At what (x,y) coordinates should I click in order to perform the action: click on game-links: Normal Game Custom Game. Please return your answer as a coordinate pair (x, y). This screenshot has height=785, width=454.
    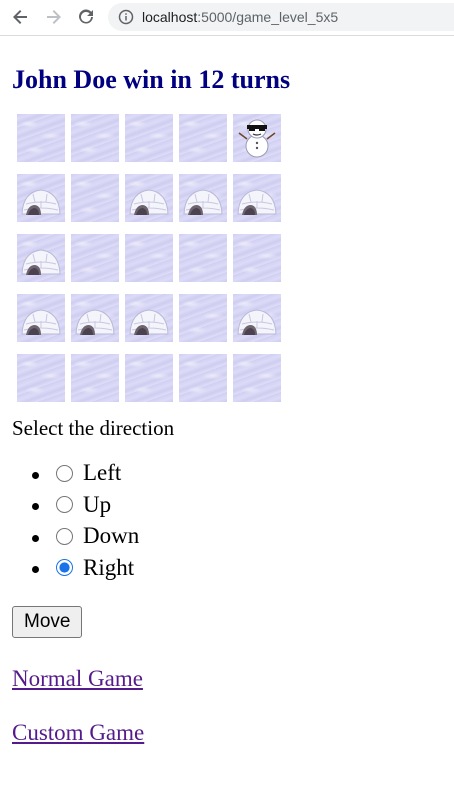
    Looking at the image, I should click on (227, 706).